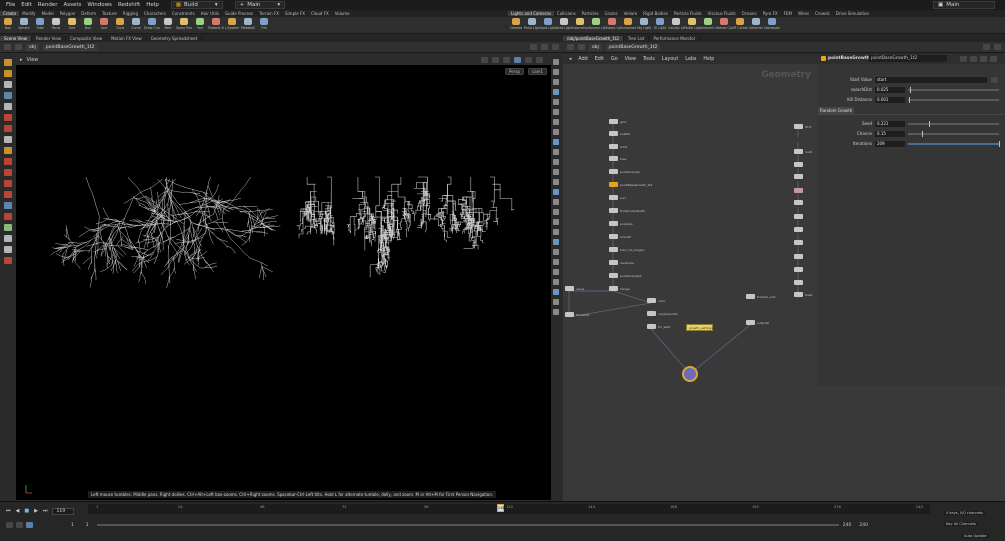 This screenshot has width=1005, height=541. What do you see at coordinates (36, 511) in the screenshot?
I see `play-icon: ▶` at bounding box center [36, 511].